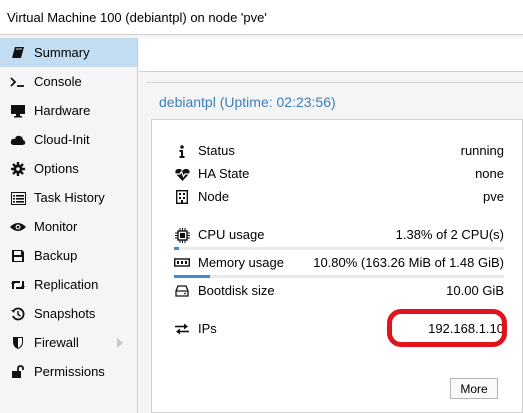 This screenshot has height=413, width=523. What do you see at coordinates (182, 151) in the screenshot?
I see `info-icon` at bounding box center [182, 151].